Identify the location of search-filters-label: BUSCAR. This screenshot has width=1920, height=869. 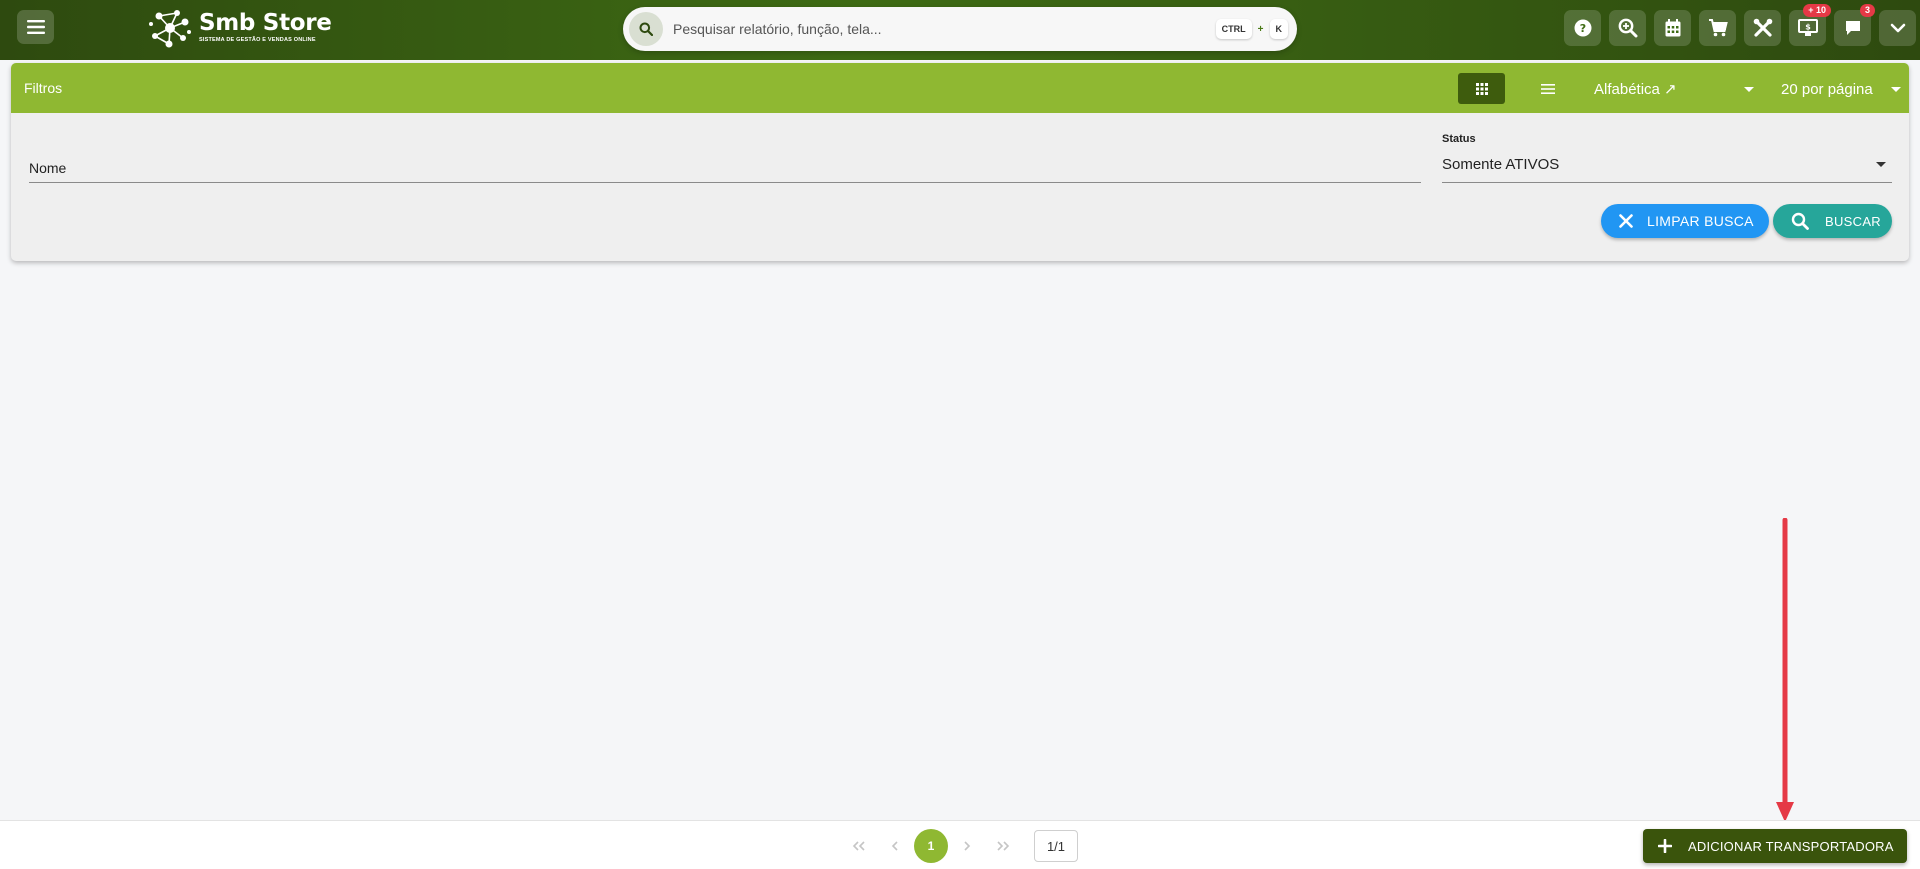
(1853, 221).